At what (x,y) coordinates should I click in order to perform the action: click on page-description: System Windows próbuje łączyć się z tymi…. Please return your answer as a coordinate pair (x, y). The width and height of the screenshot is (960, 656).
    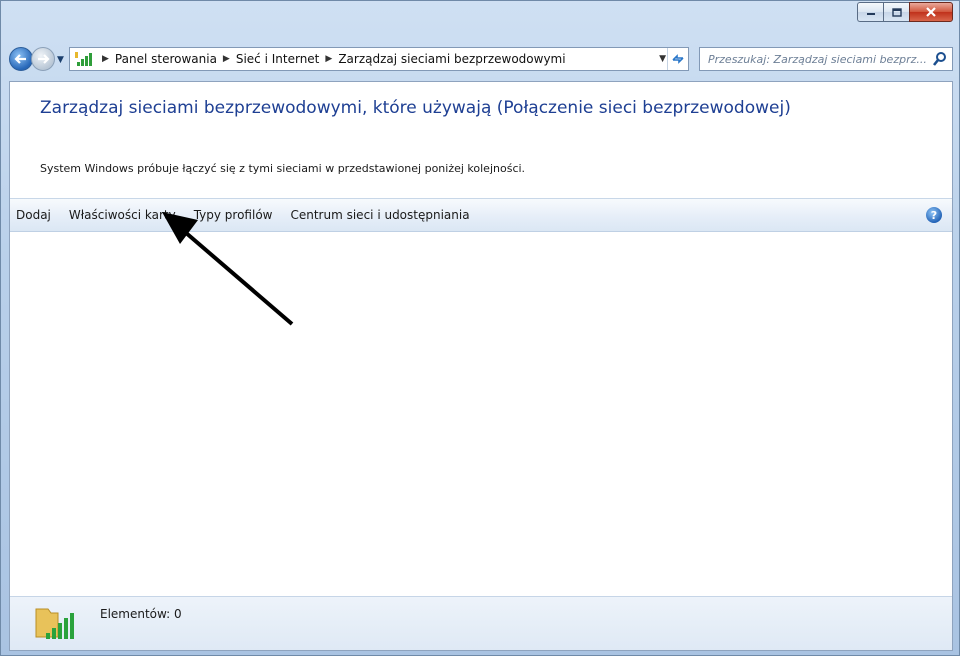
    Looking at the image, I should click on (283, 168).